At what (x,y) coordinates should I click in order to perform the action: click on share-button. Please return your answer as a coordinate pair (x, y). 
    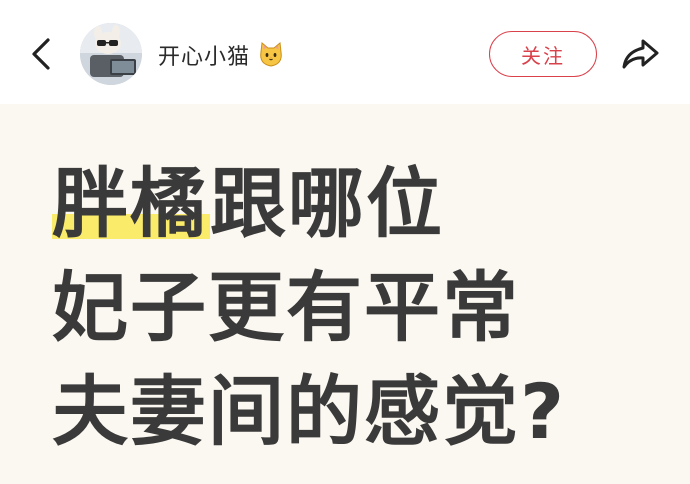
    Looking at the image, I should click on (640, 54).